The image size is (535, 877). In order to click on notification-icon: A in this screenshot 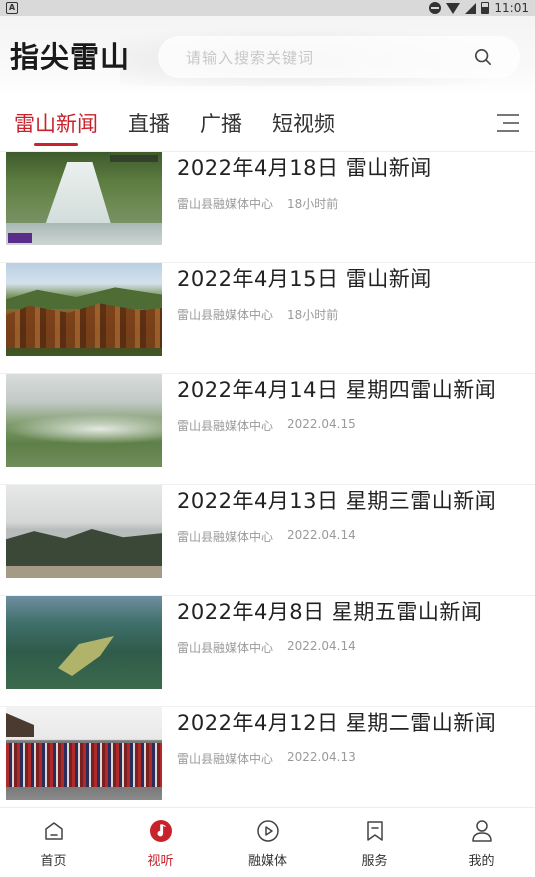, I will do `click(12, 8)`.